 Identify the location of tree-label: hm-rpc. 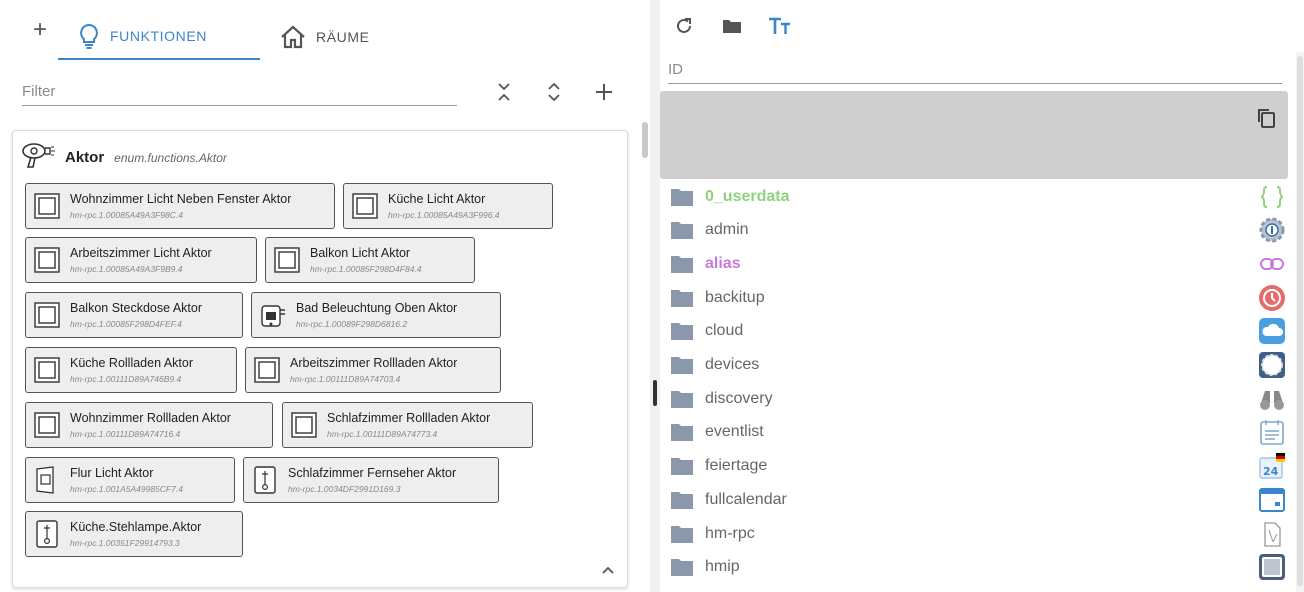
(730, 533).